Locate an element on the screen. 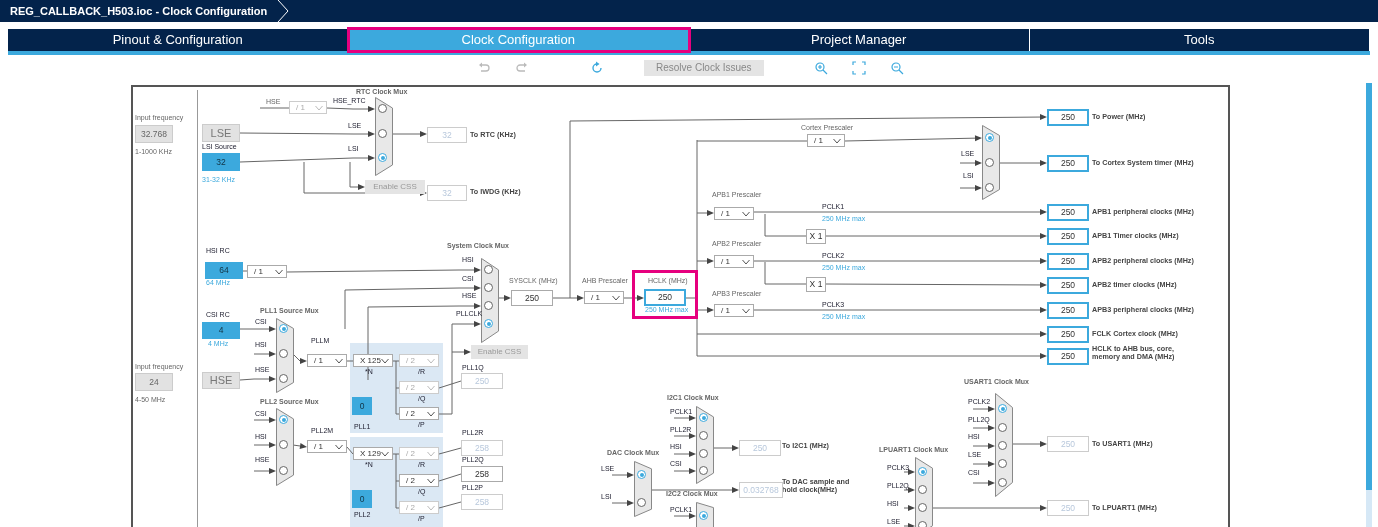 The width and height of the screenshot is (1378, 527). tab: Clock Configuration is located at coordinates (518, 40).